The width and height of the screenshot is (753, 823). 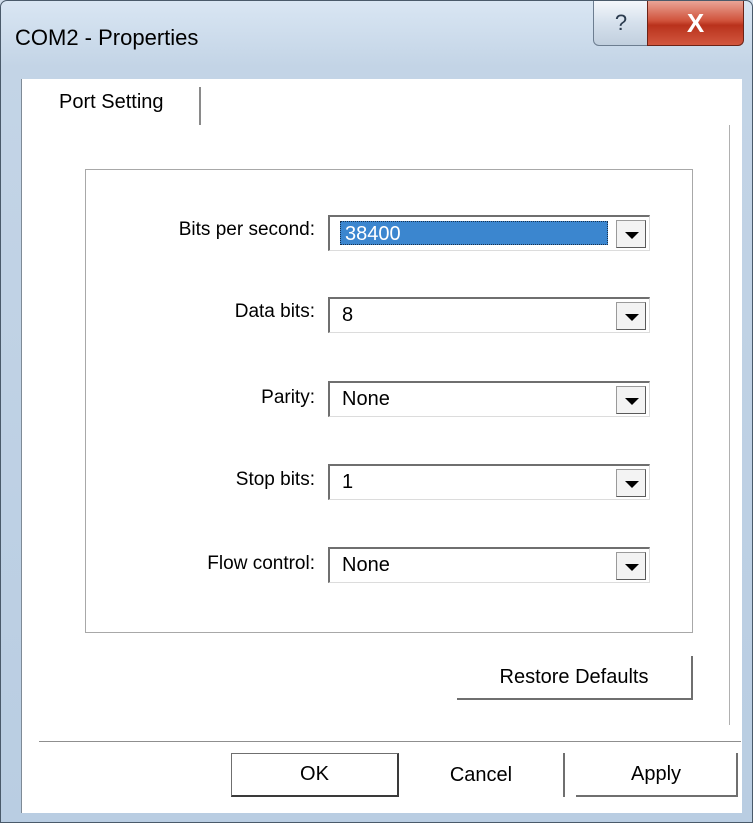 I want to click on stop-bits-value: 1, so click(x=348, y=482).